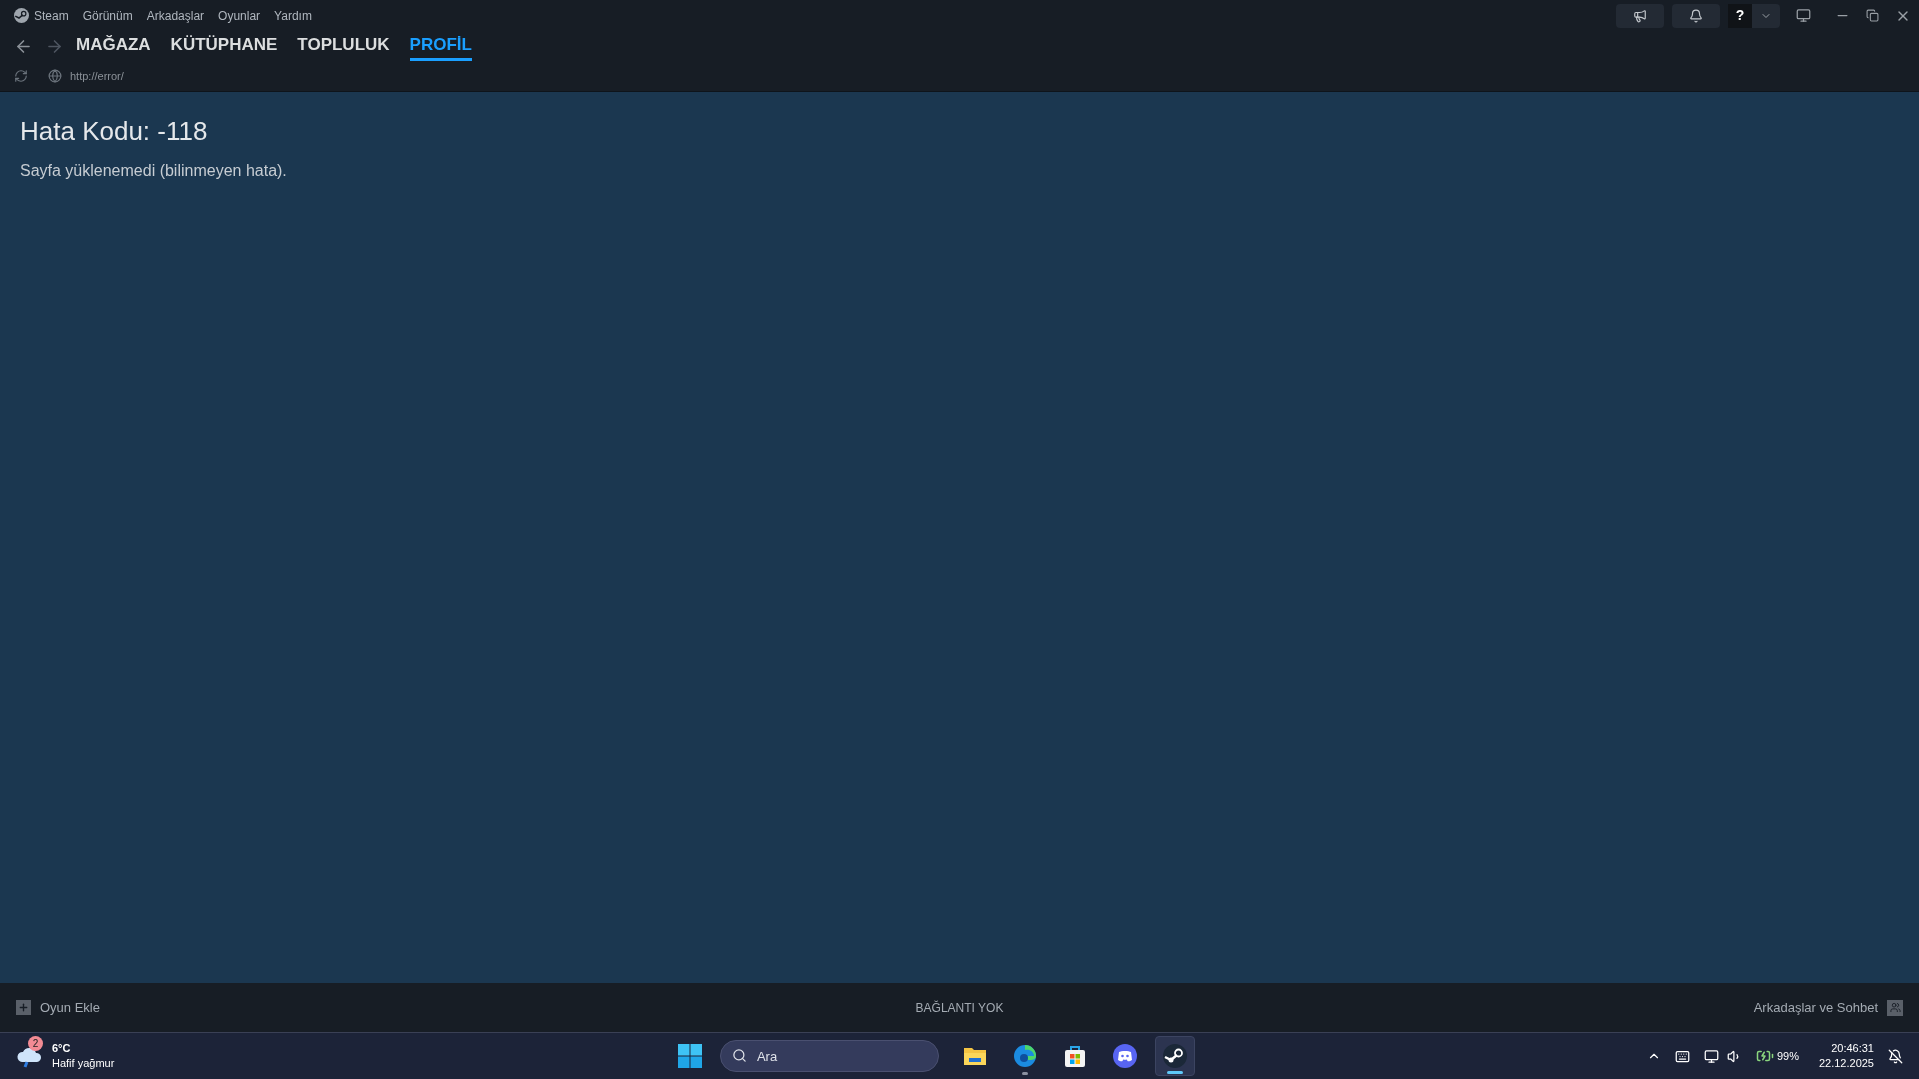 Image resolution: width=1919 pixels, height=1079 pixels. I want to click on error-message: Sayfa yüklenemedi (bilinmeyen hata)., so click(153, 171).